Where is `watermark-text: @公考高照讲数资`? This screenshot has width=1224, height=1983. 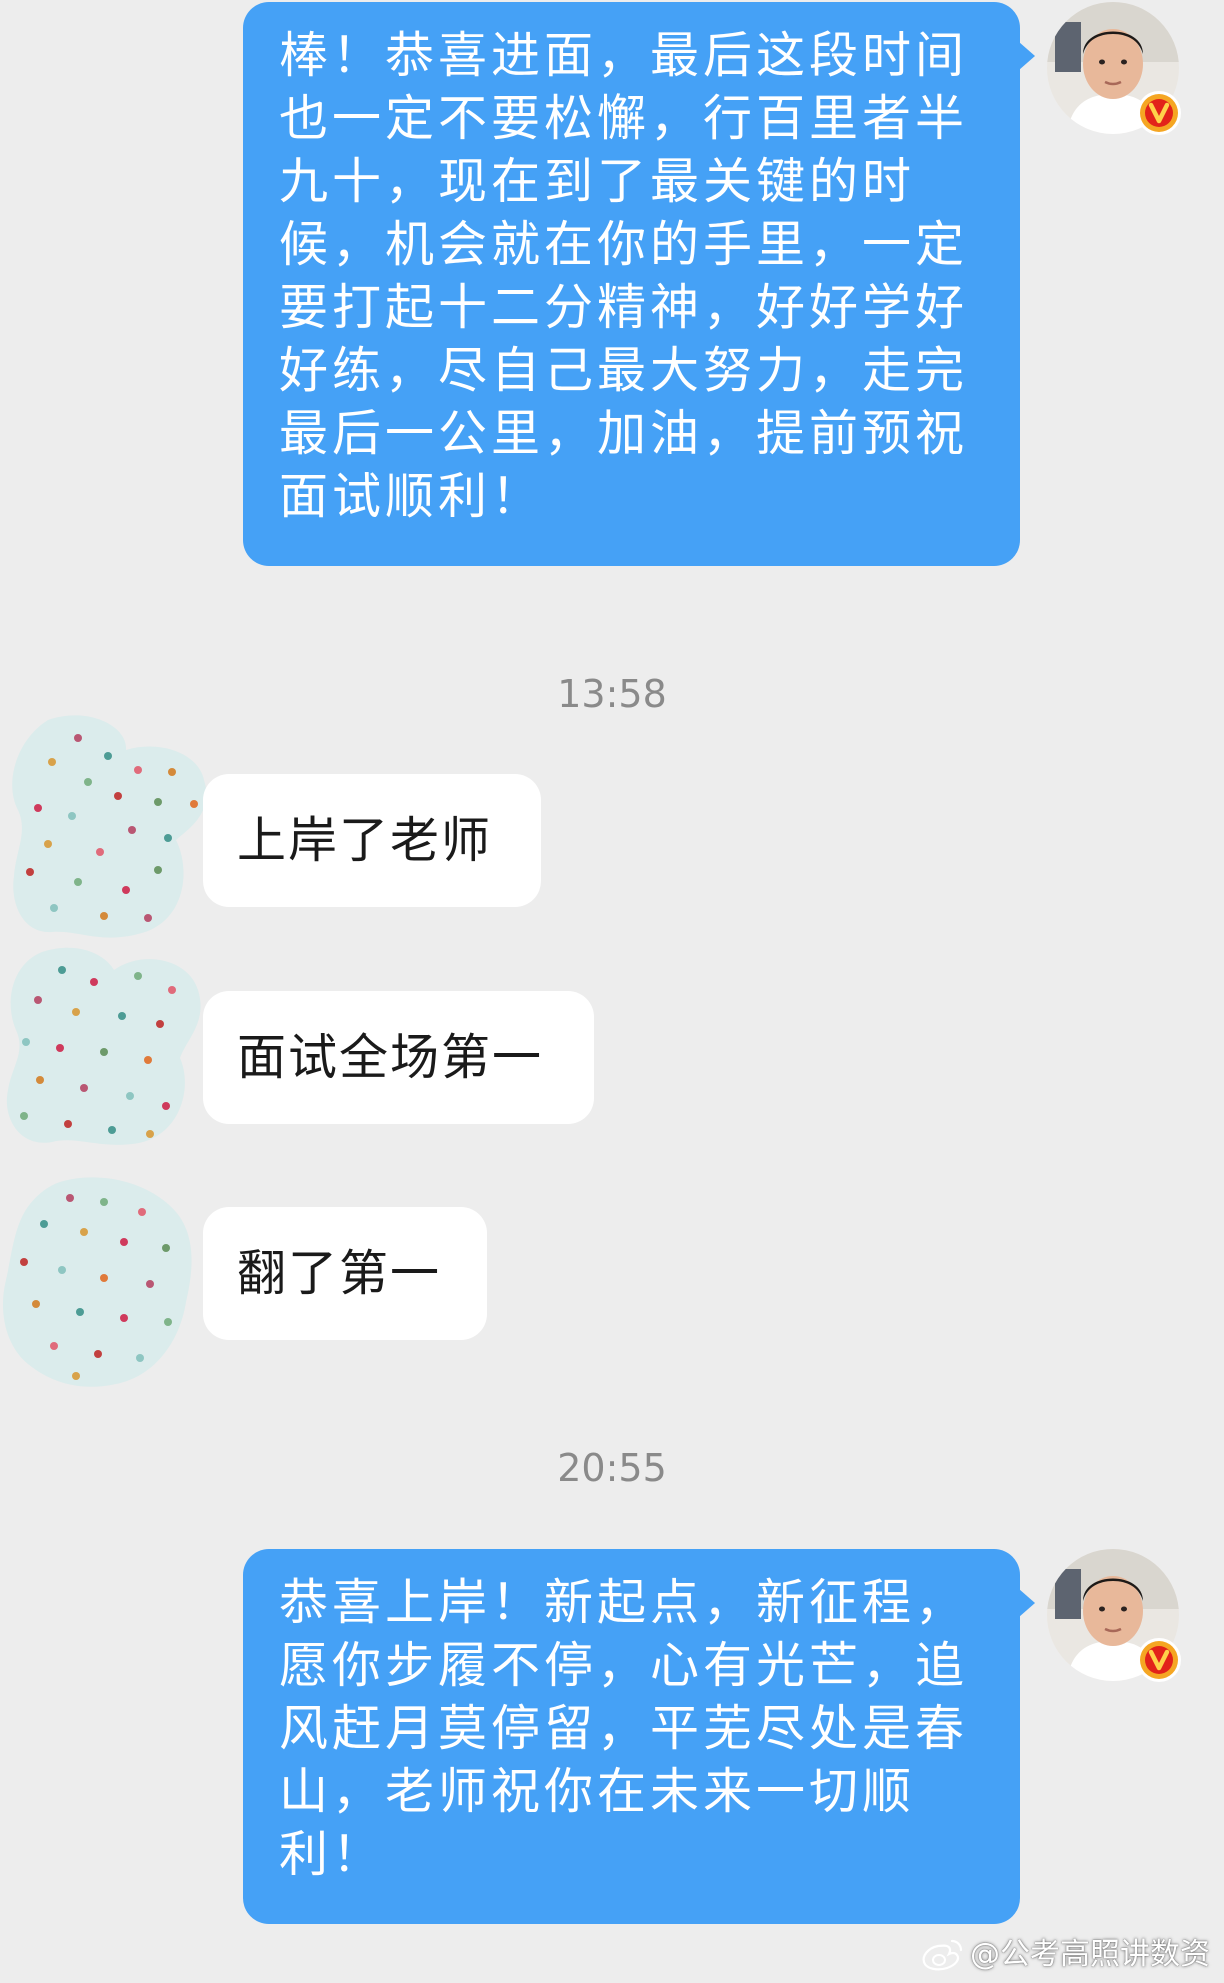 watermark-text: @公考高照讲数资 is located at coordinates (1090, 1954).